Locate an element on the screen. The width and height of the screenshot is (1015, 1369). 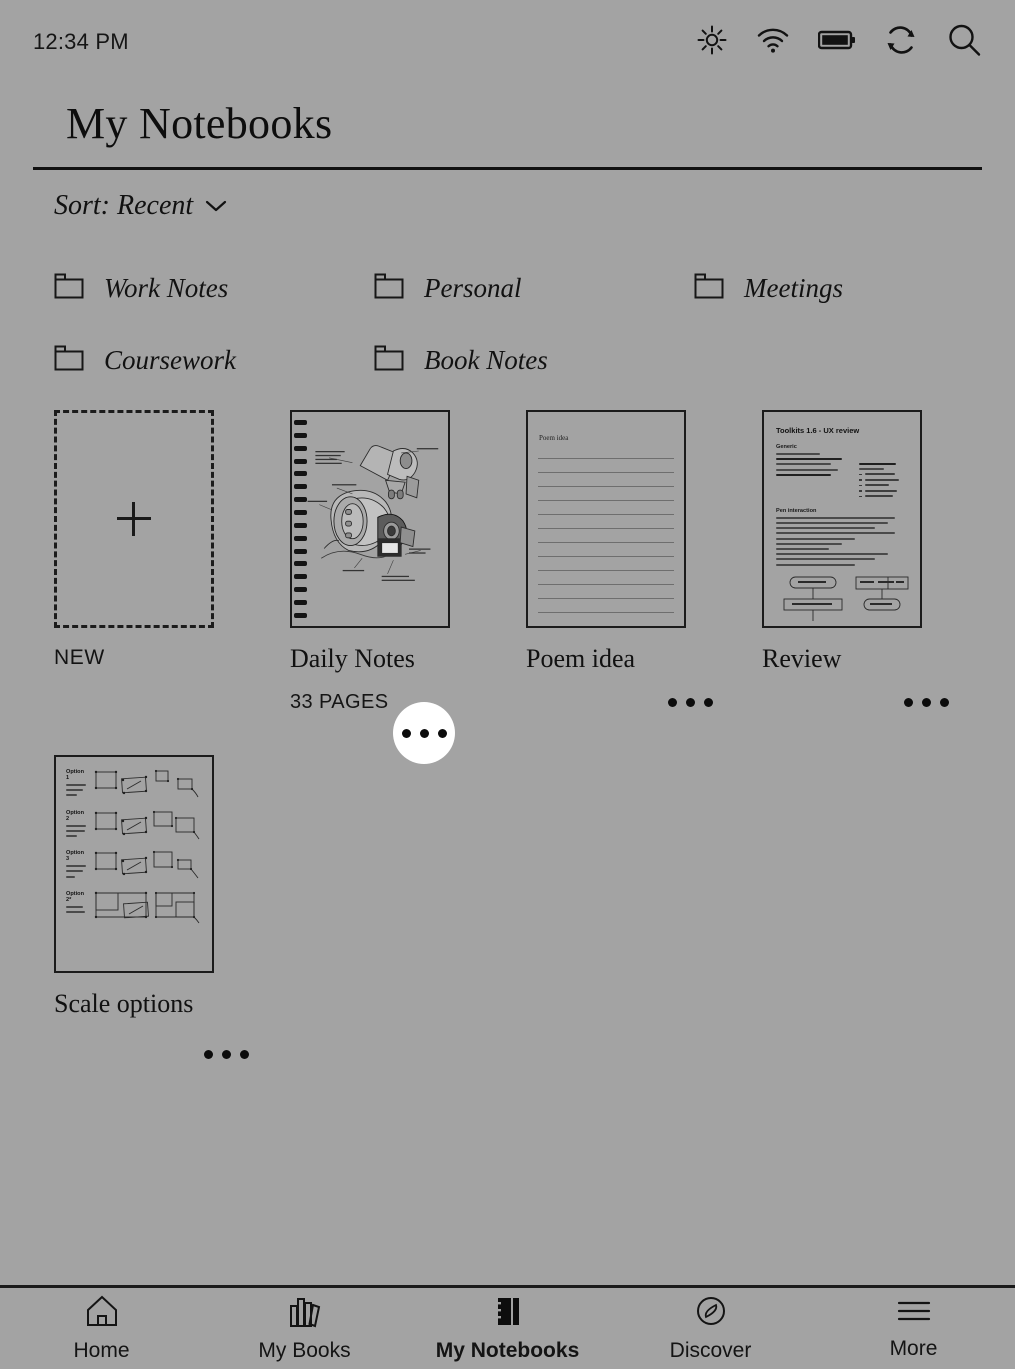
wifi-icon is located at coordinates (773, 42).